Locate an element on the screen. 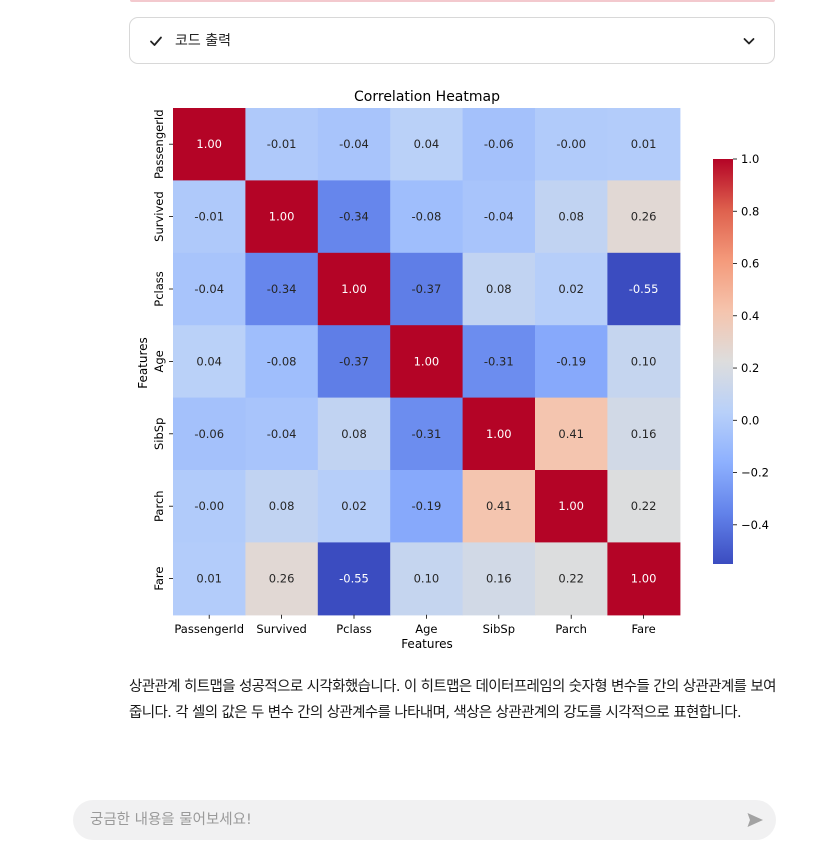 This screenshot has width=837, height=856. y-tick-label: Age is located at coordinates (159, 361).